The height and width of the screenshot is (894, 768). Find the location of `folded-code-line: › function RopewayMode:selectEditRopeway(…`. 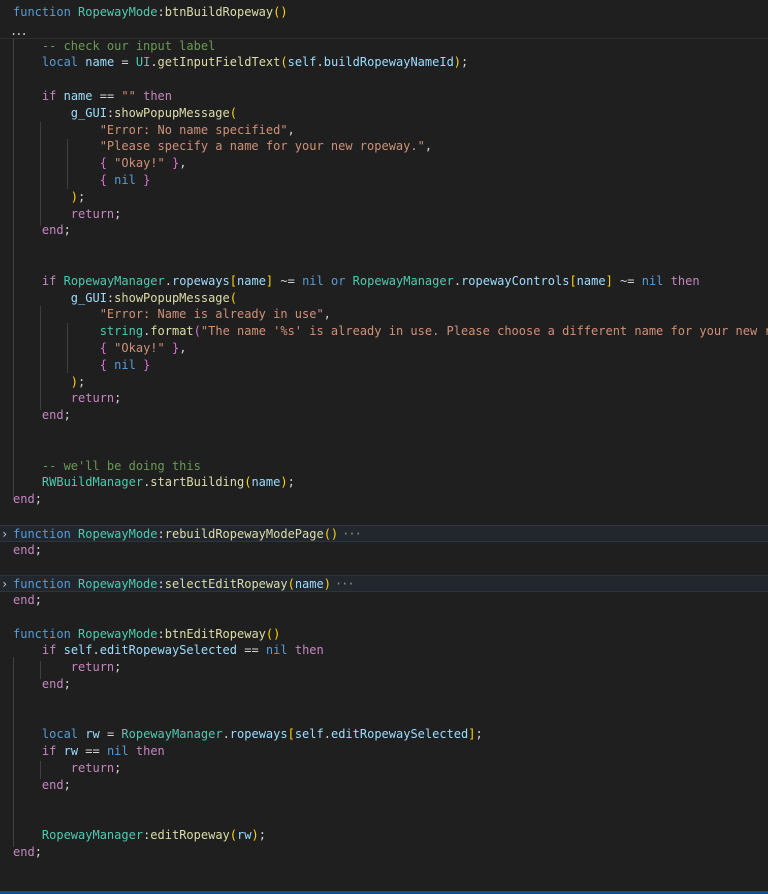

folded-code-line: › function RopewayMode:selectEditRopeway(… is located at coordinates (384, 583).